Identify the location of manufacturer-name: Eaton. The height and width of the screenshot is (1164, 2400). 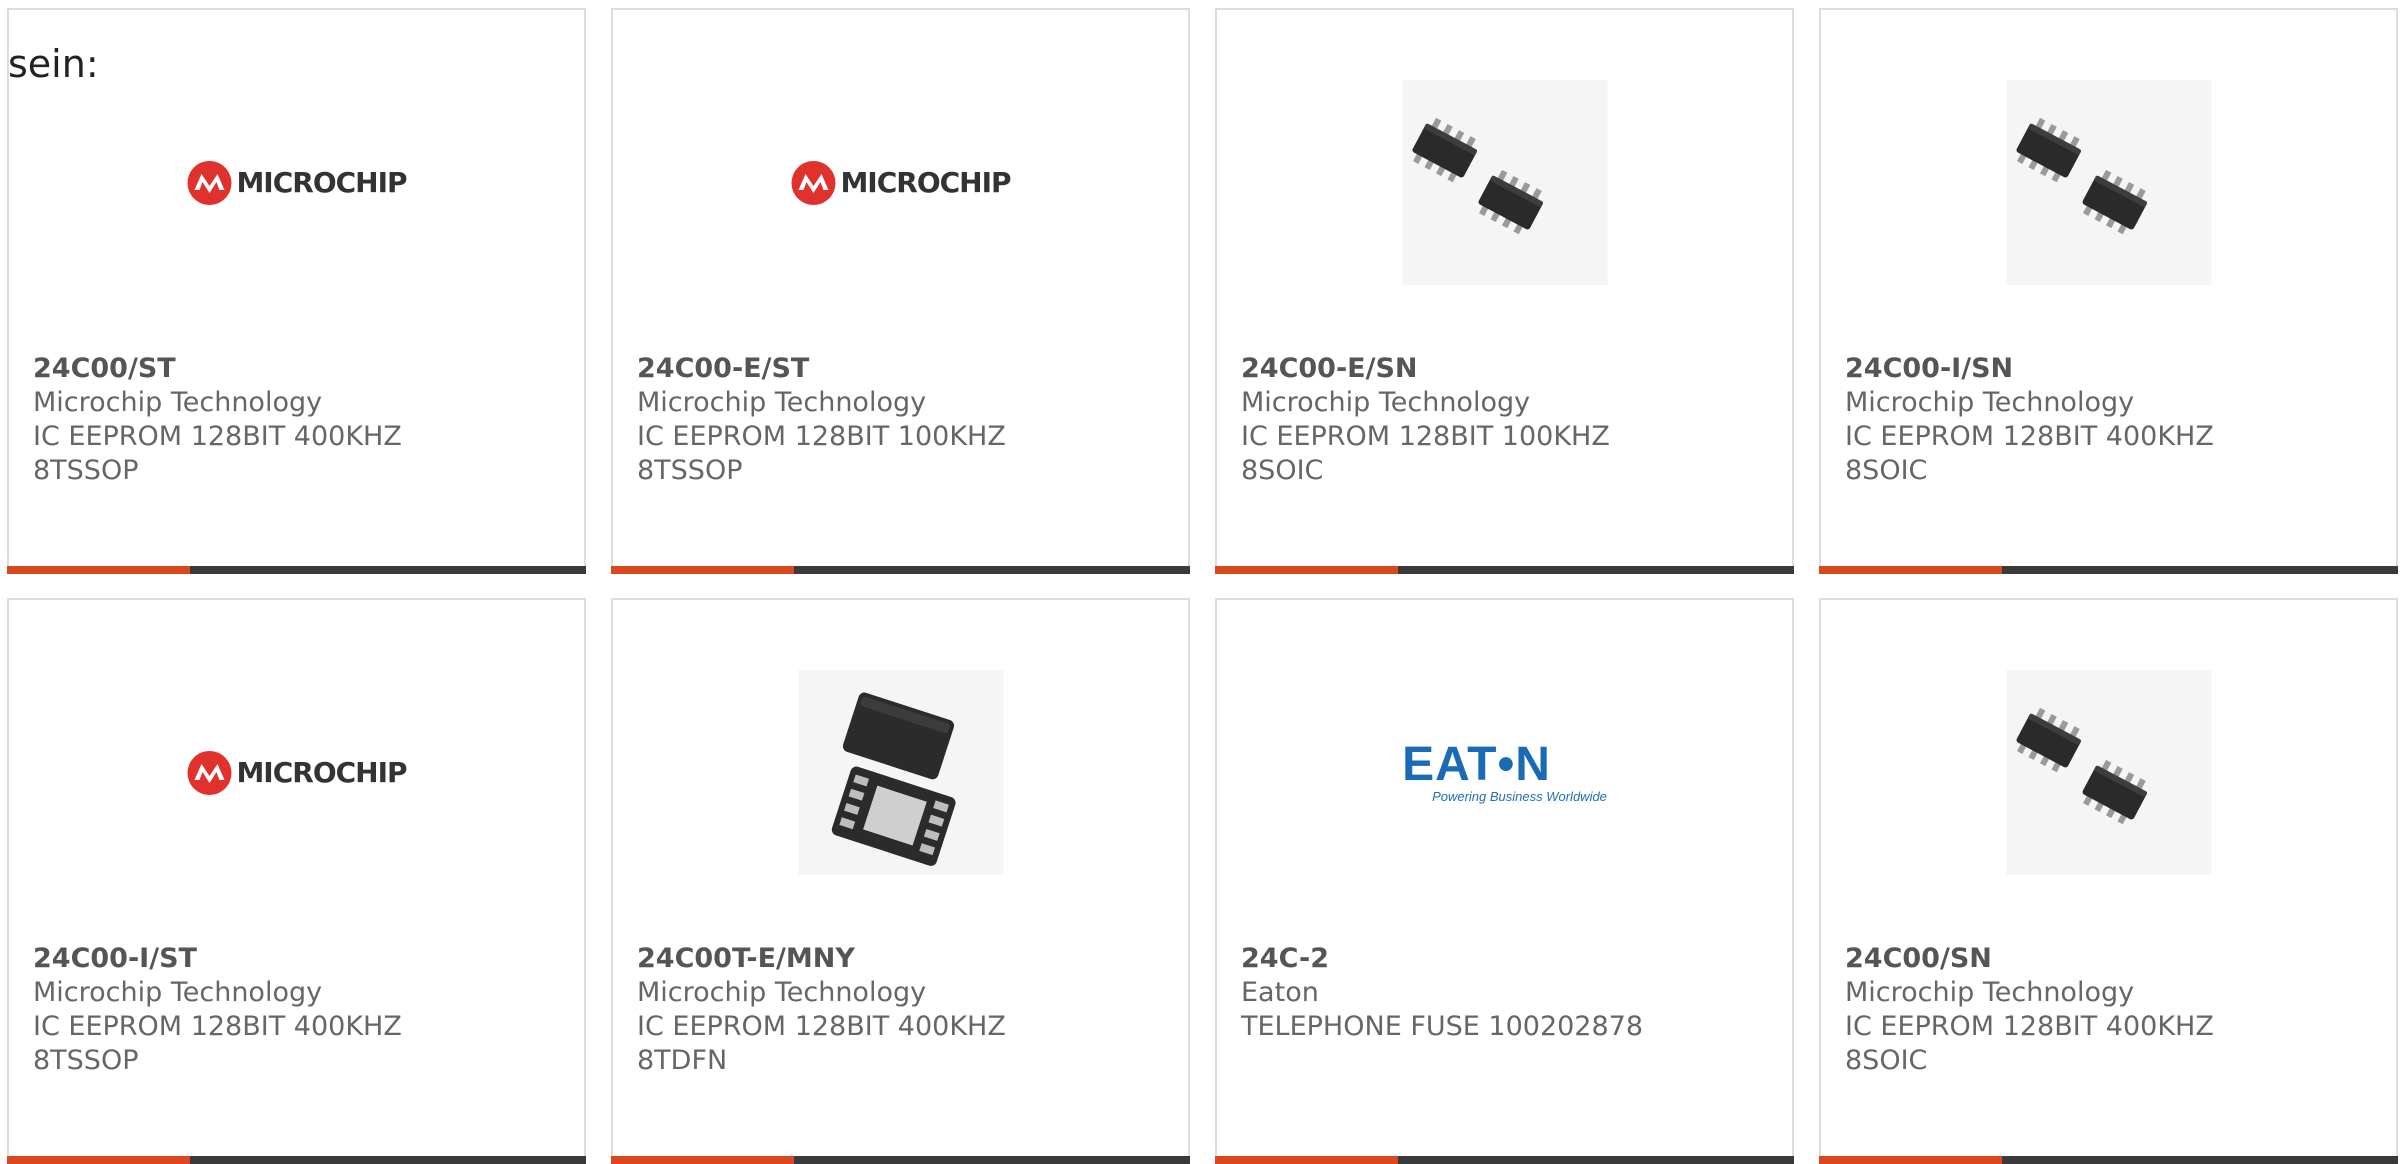
(1280, 992).